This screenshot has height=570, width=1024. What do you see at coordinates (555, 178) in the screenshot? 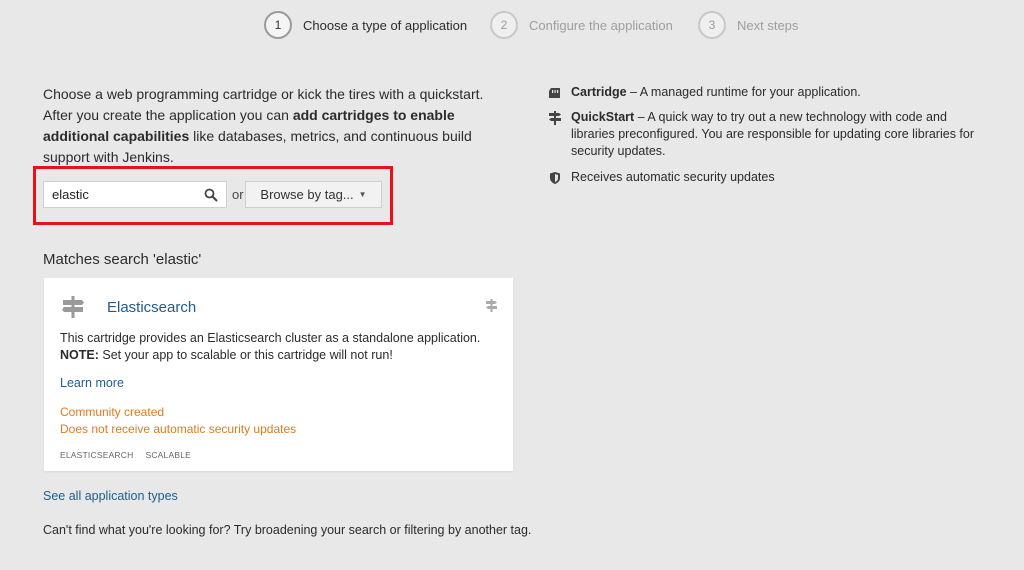
I see `shield-icon` at bounding box center [555, 178].